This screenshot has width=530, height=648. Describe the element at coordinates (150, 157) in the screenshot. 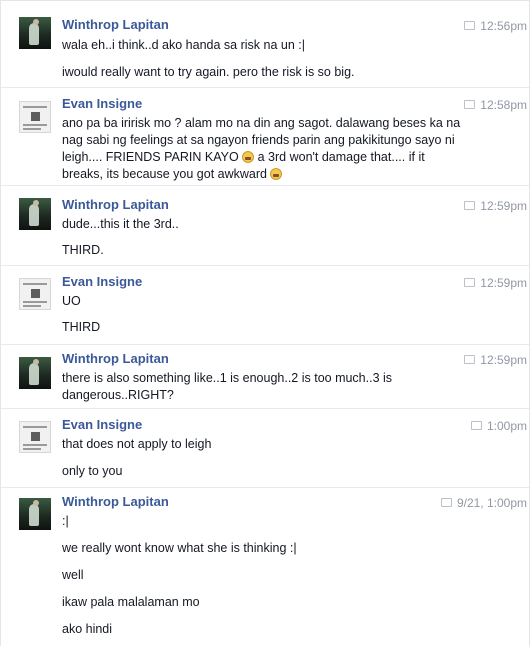

I see `text-segment: leigh.... FRIENDS PARIN KAYO` at that location.